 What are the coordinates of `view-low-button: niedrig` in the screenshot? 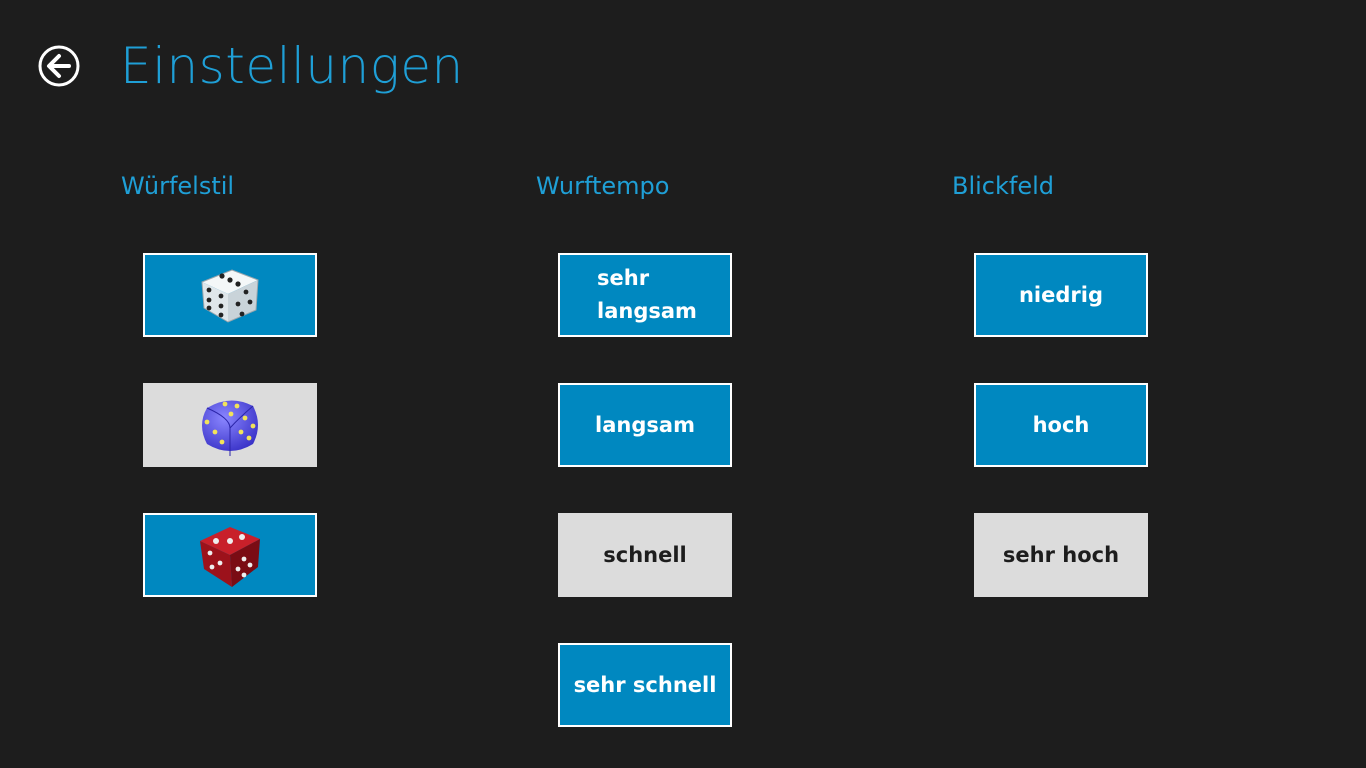 It's located at (1061, 295).